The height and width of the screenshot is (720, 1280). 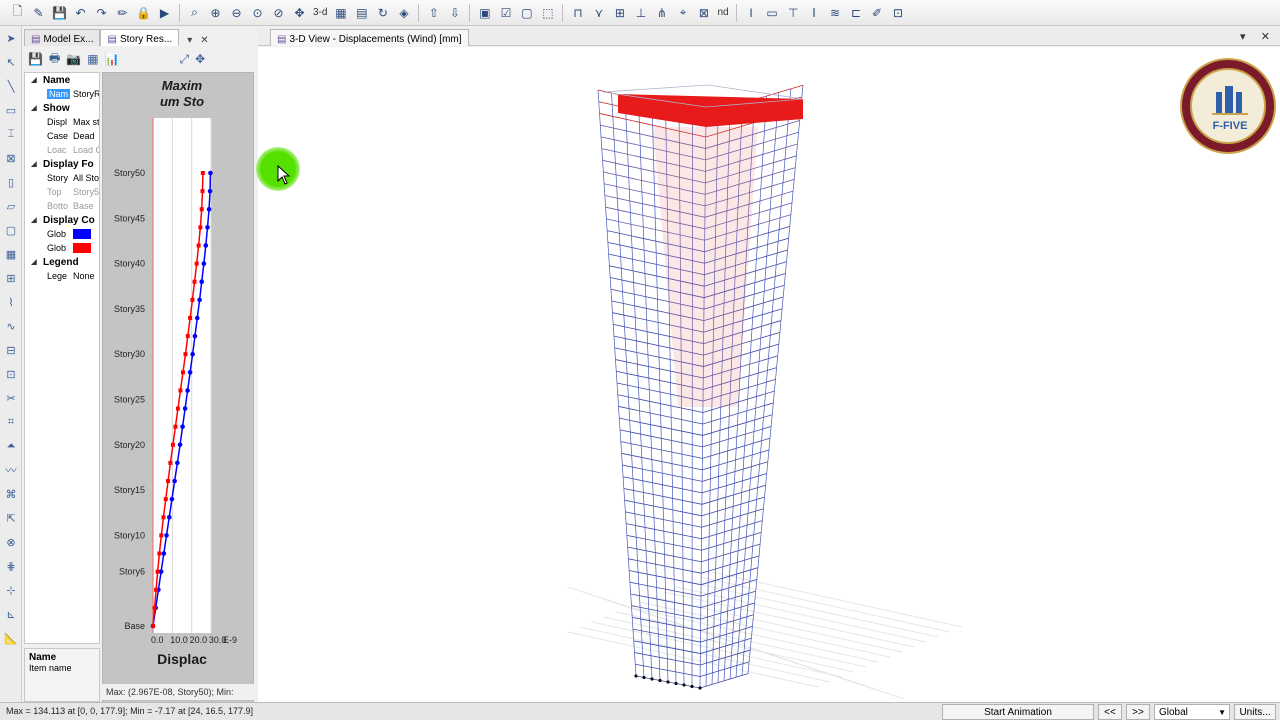 What do you see at coordinates (11, 494) in the screenshot?
I see `select-all-icon: ⌘` at bounding box center [11, 494].